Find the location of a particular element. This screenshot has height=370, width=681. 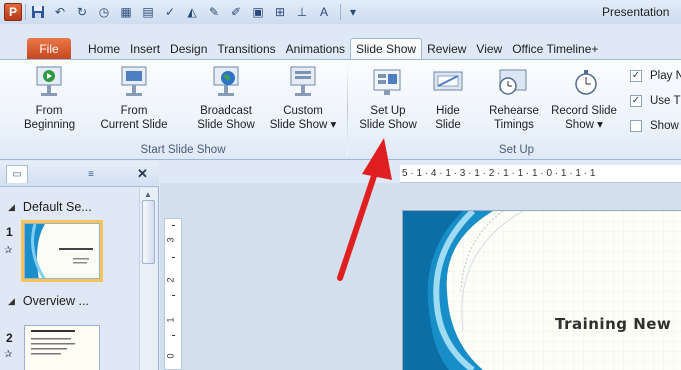

show-media-controls-checkbox: Show is located at coordinates (654, 126).